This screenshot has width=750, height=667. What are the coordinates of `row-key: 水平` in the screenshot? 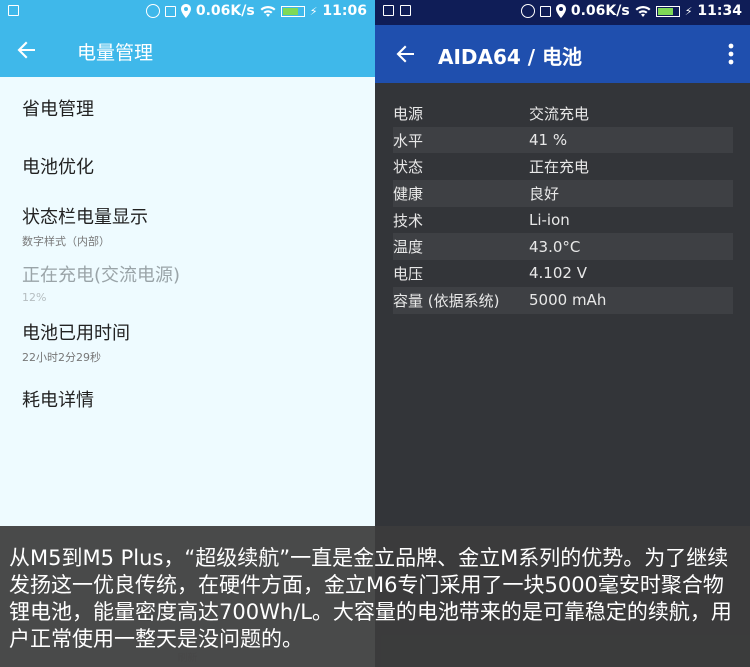 It's located at (408, 140).